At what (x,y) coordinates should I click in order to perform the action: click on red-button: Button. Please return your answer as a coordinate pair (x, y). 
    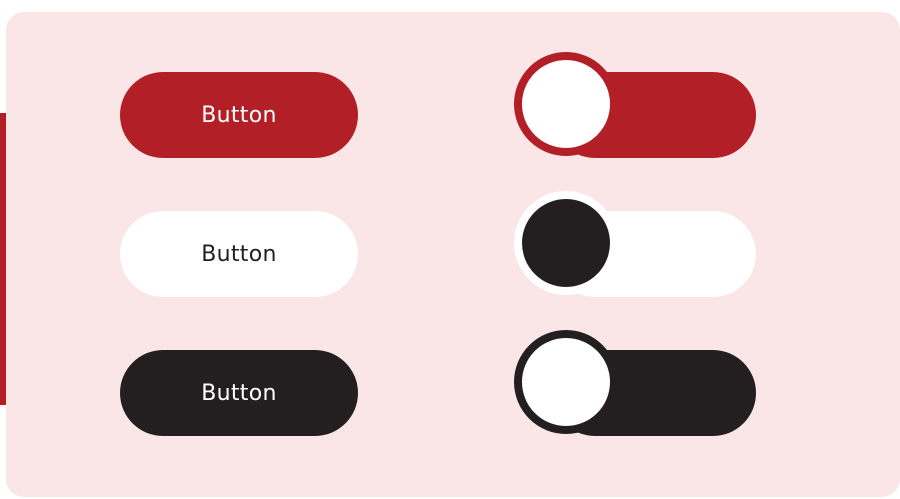
    Looking at the image, I should click on (239, 115).